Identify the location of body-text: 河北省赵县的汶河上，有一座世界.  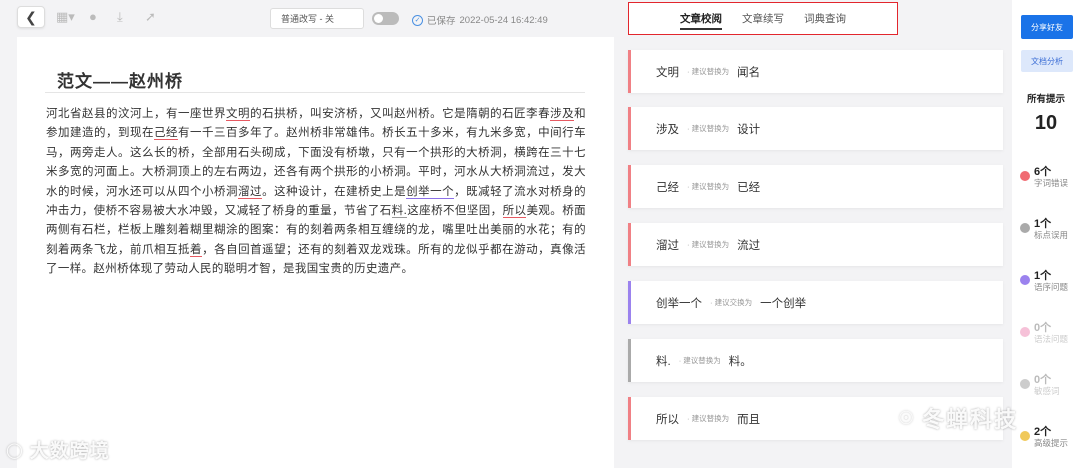
(136, 114).